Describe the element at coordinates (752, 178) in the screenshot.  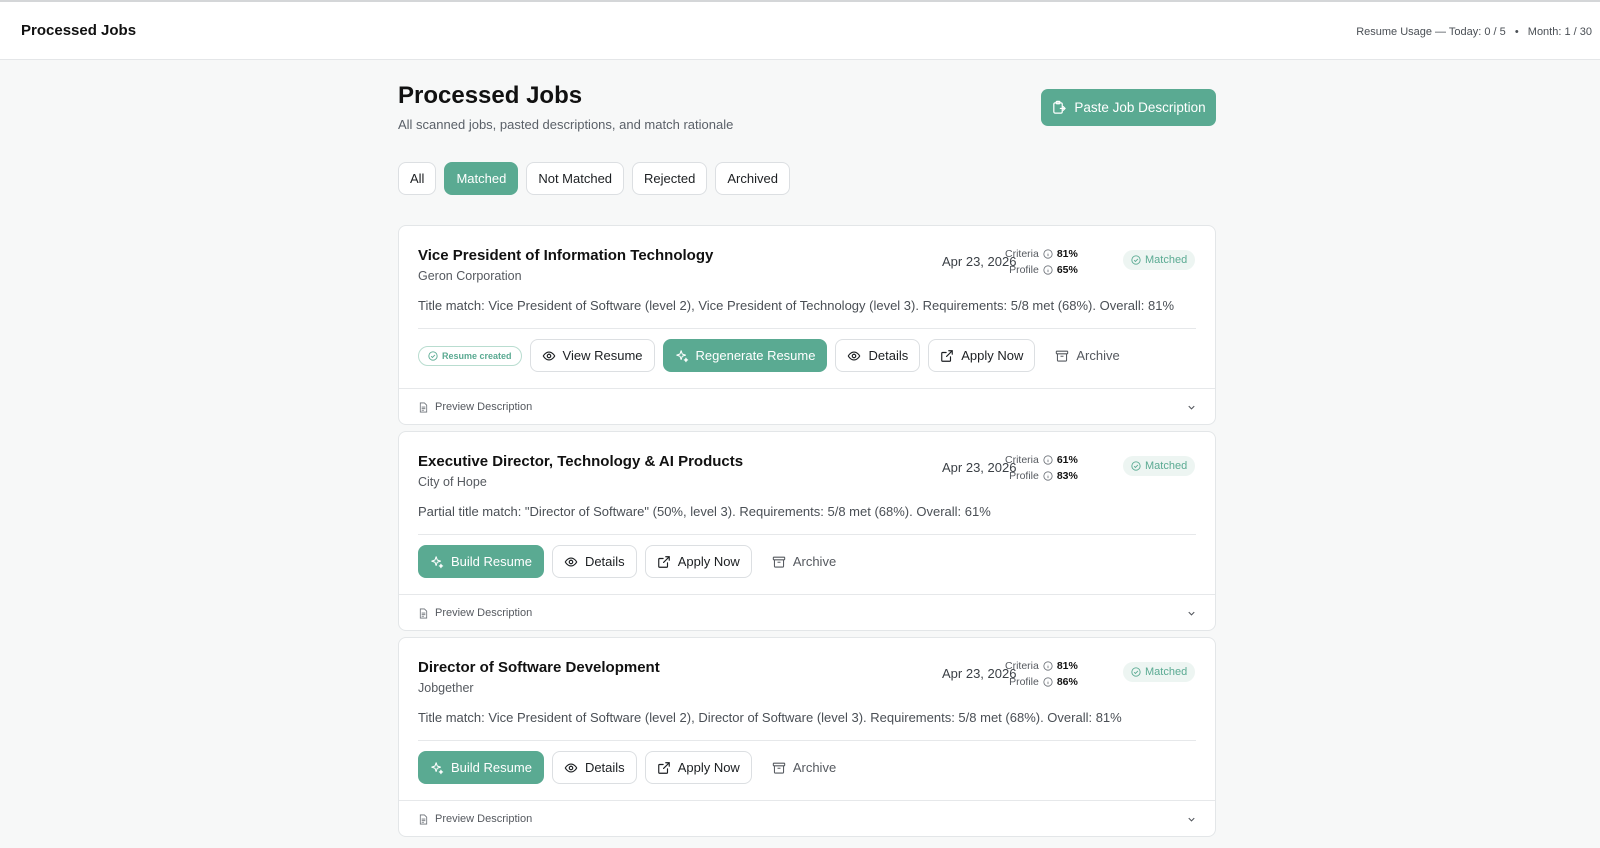
I see `filter-archived: Archived` at that location.